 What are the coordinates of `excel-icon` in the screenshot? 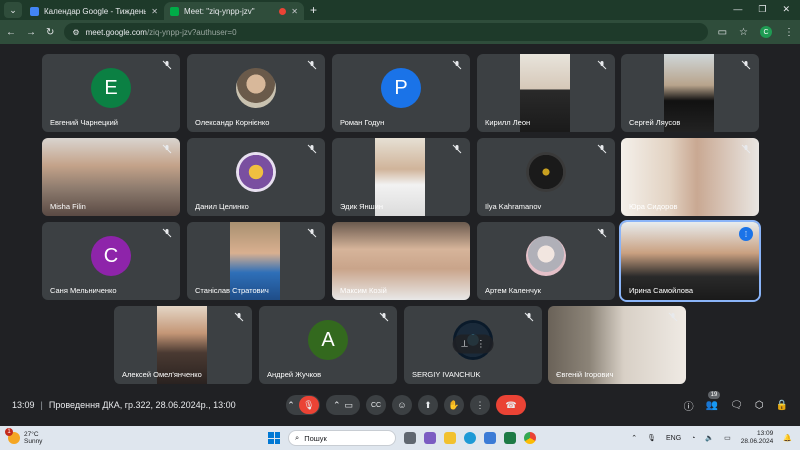 It's located at (510, 438).